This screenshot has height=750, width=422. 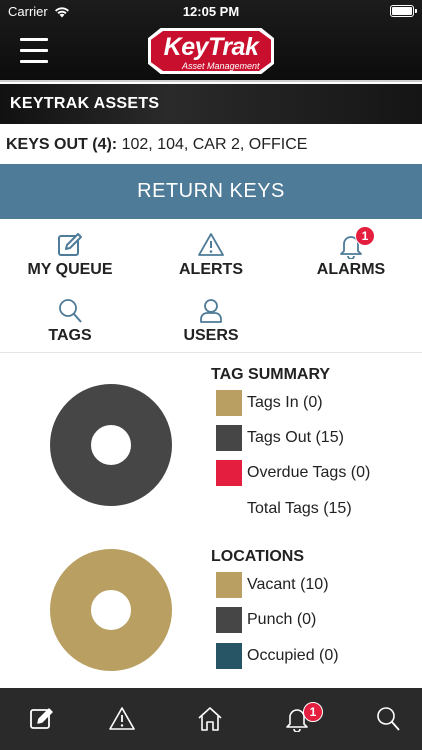 I want to click on section-header: KEYTRAK ASSETS, so click(x=211, y=104).